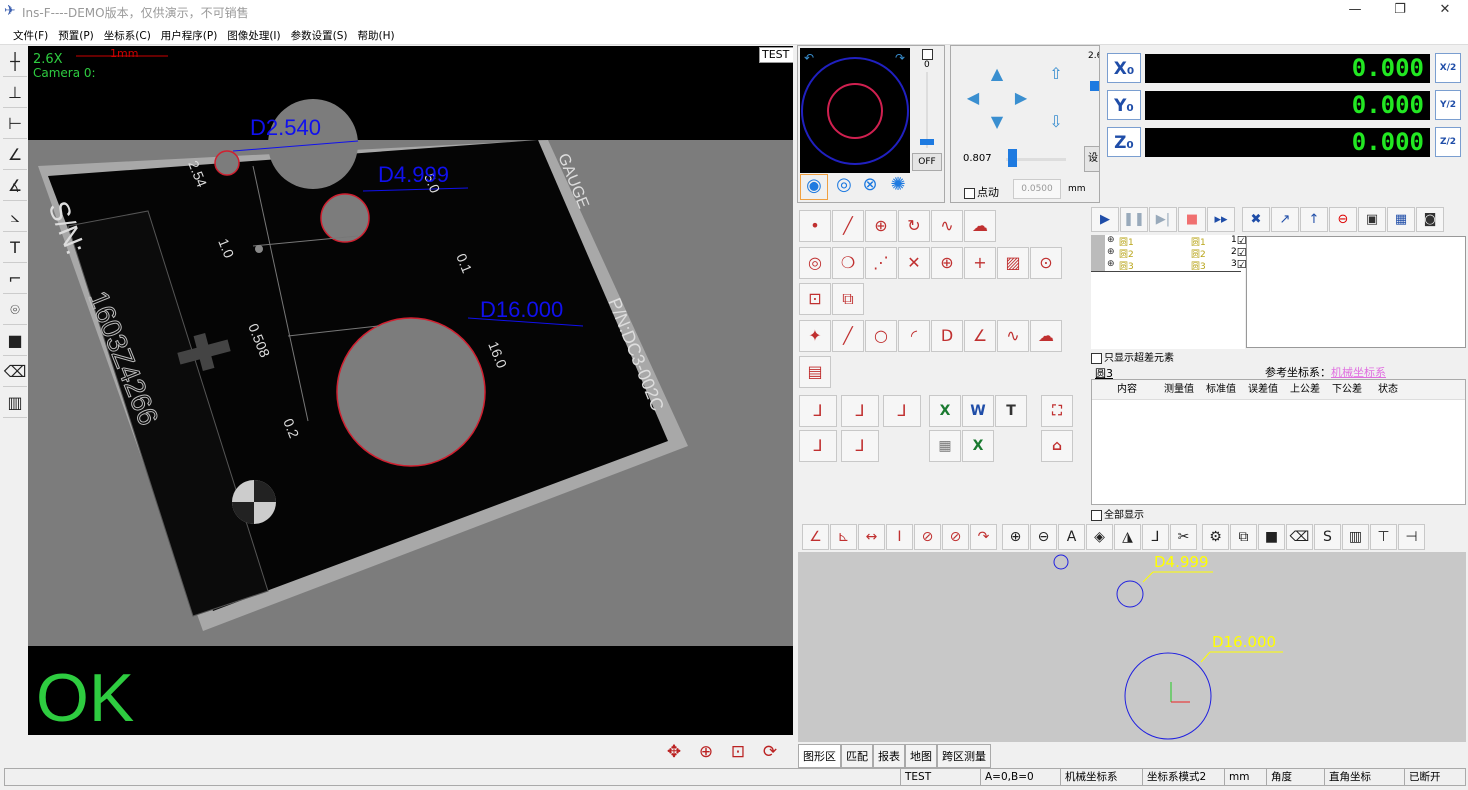 Image resolution: width=1468 pixels, height=790 pixels. What do you see at coordinates (1243, 537) in the screenshot?
I see `link-icon: ⧉` at bounding box center [1243, 537].